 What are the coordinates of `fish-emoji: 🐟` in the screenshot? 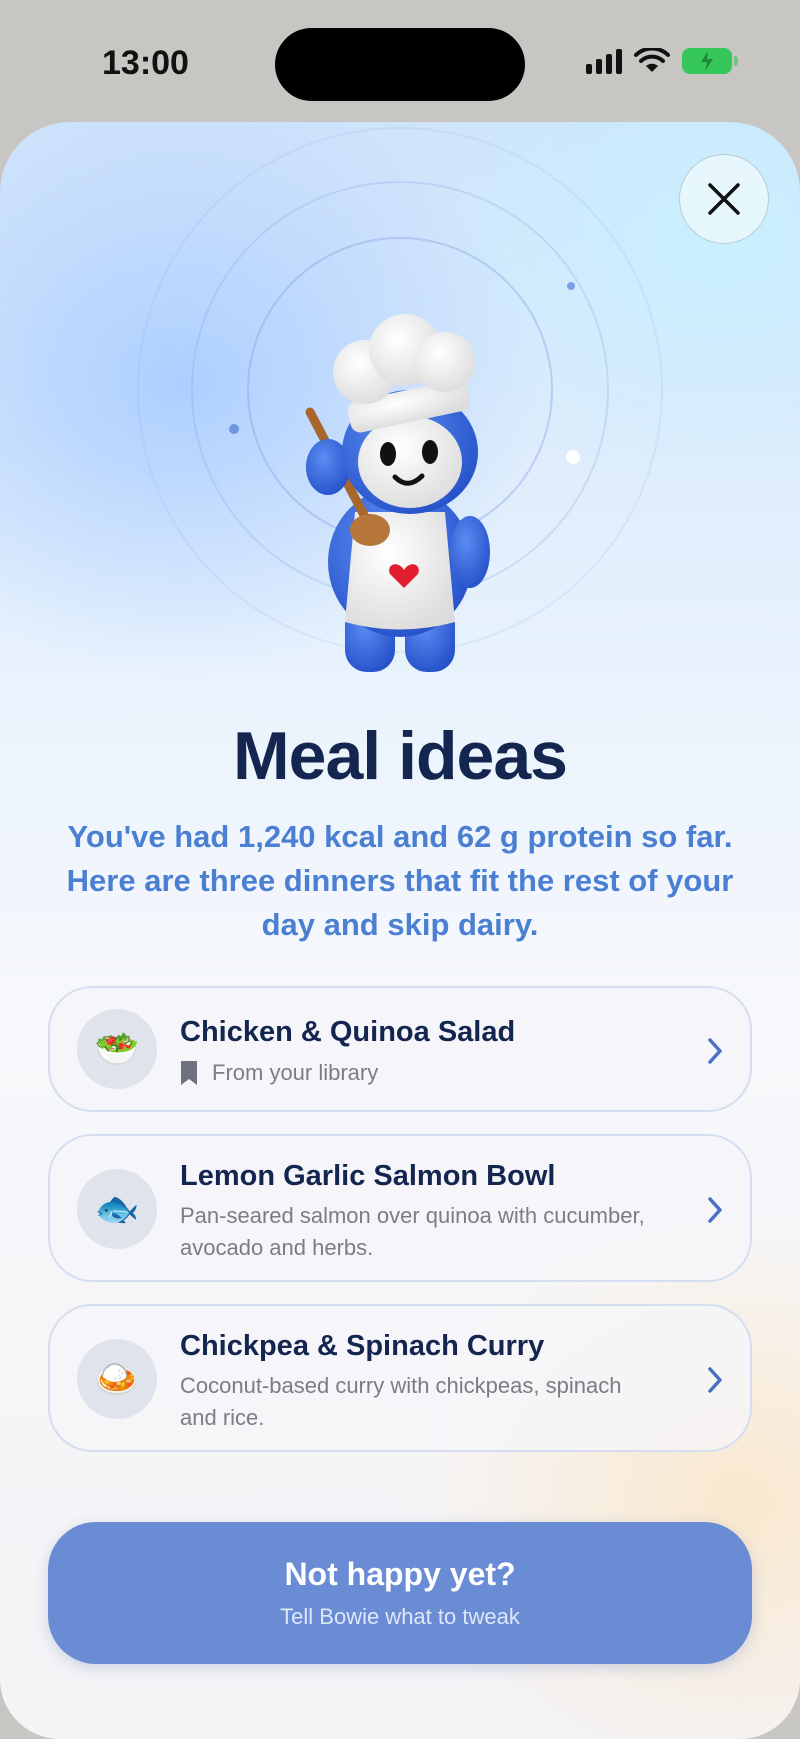 It's located at (117, 1208).